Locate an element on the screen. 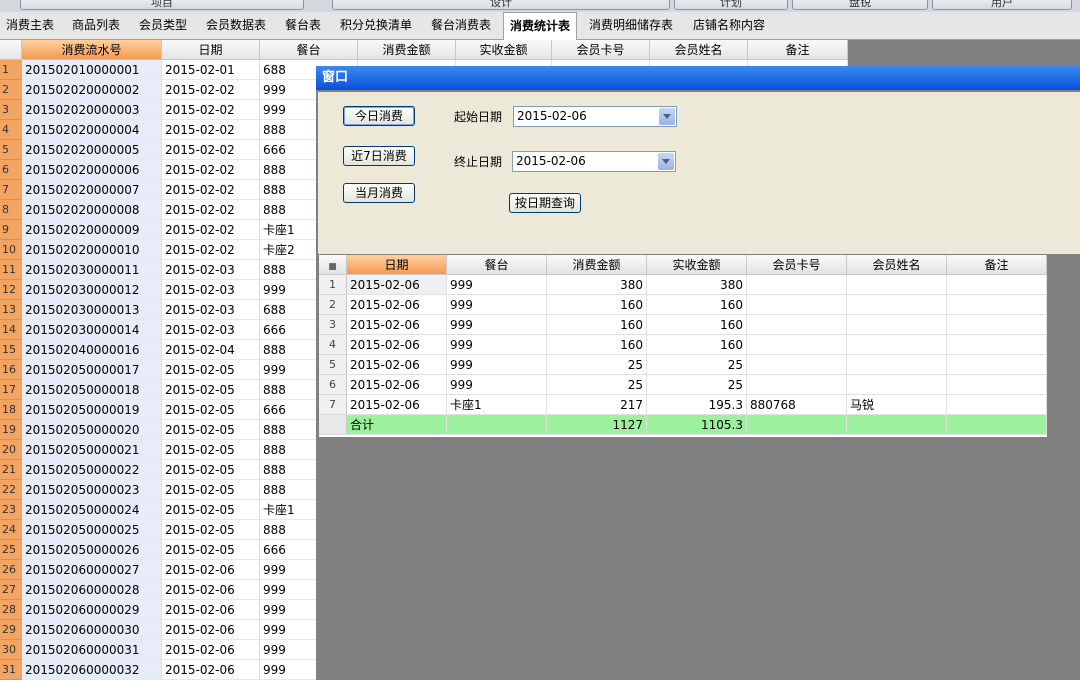 This screenshot has width=1080, height=680. result-row-header: 7 is located at coordinates (333, 405).